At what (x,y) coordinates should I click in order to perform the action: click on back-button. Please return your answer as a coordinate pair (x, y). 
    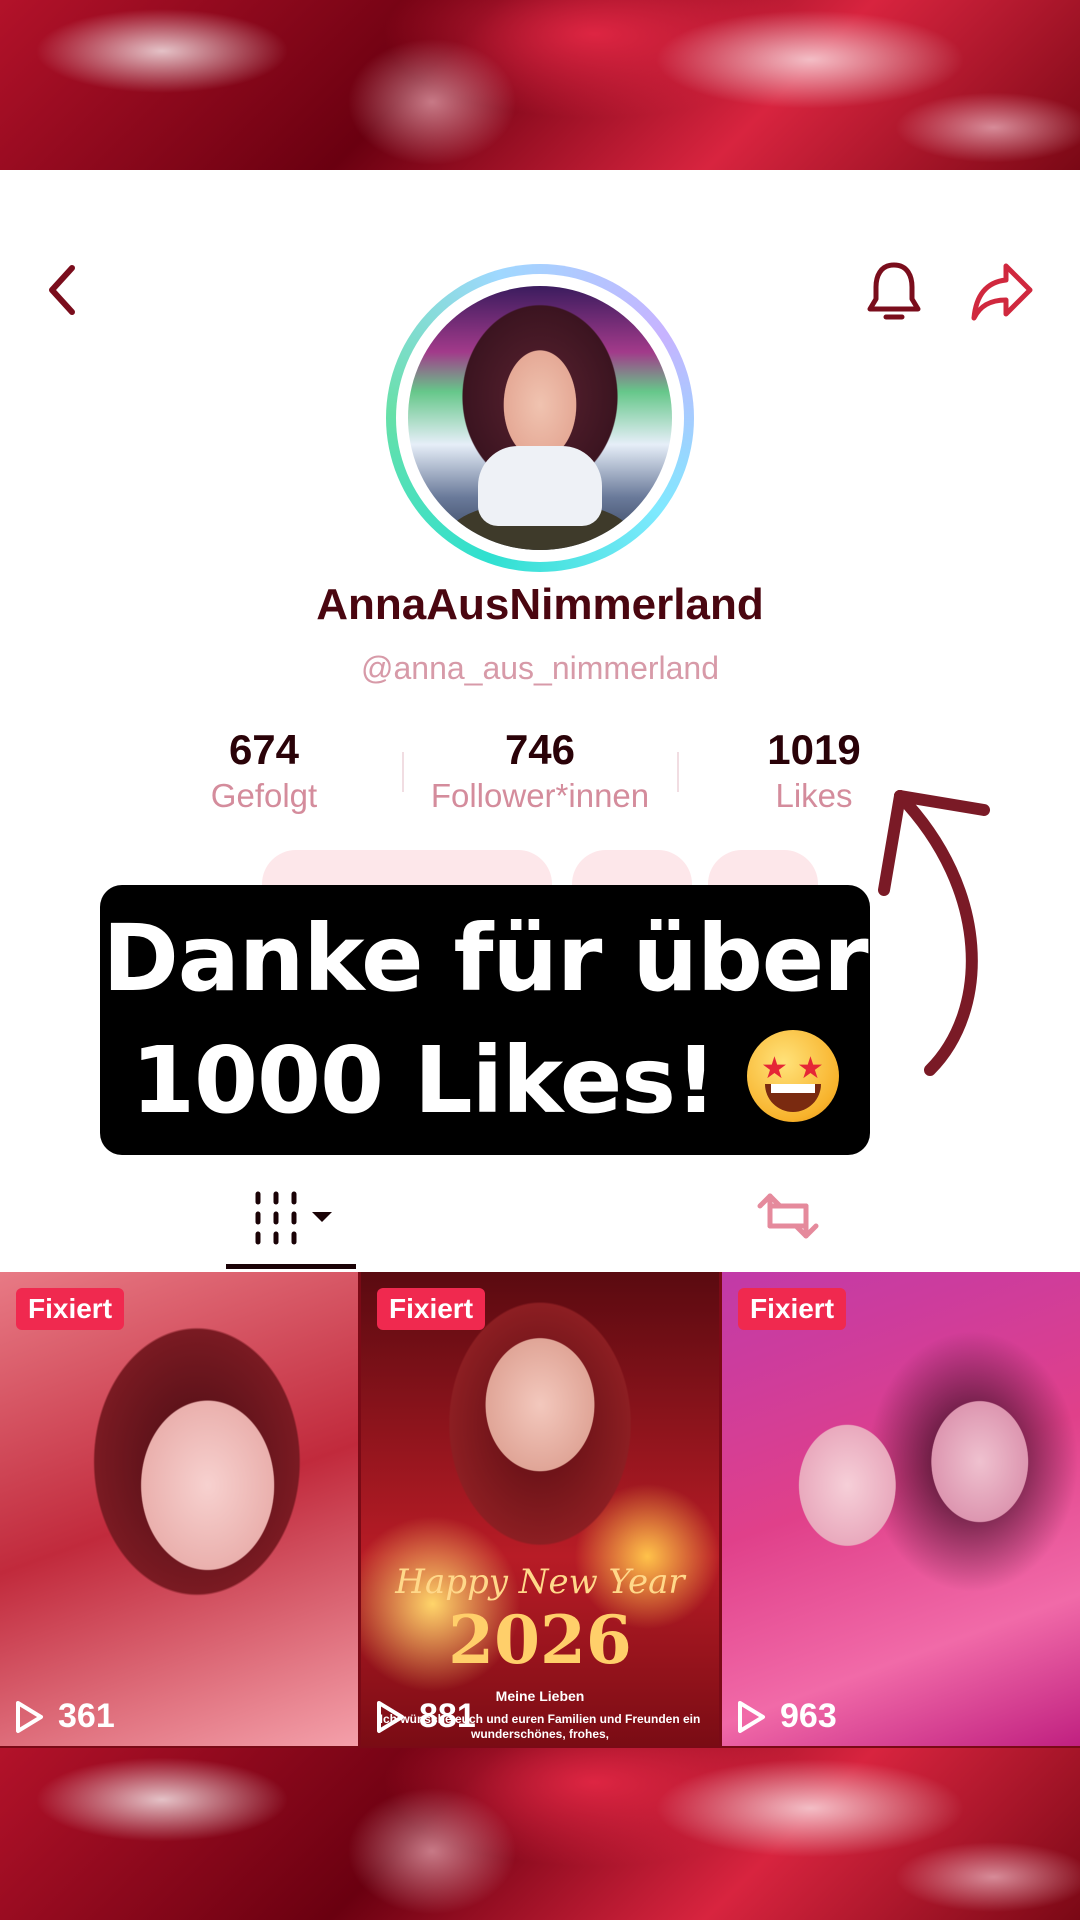
    Looking at the image, I should click on (62, 290).